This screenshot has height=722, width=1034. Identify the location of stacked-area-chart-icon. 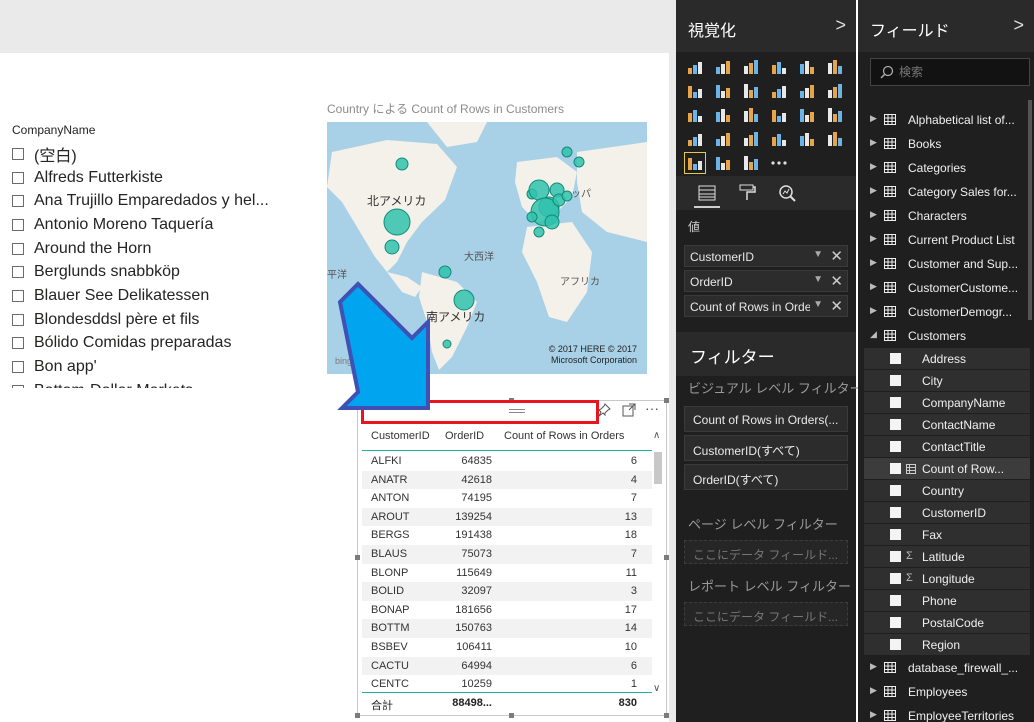
(751, 91).